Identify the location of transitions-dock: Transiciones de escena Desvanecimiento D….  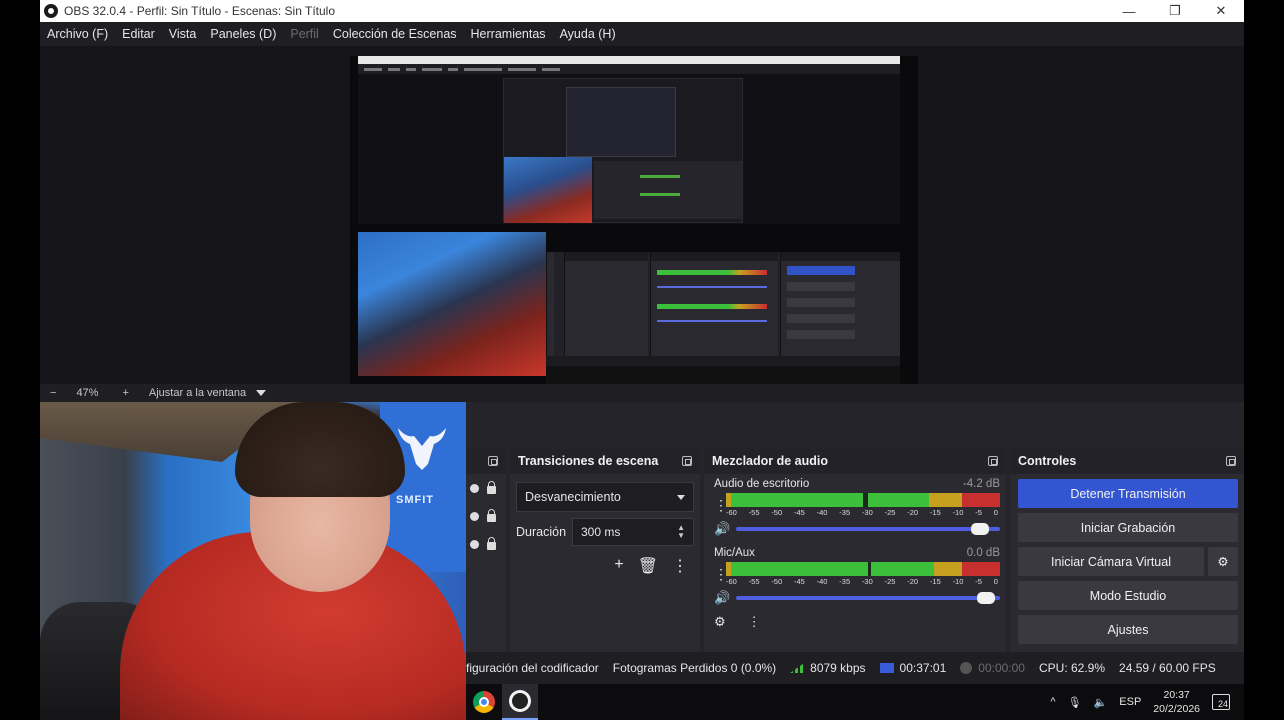
(605, 550).